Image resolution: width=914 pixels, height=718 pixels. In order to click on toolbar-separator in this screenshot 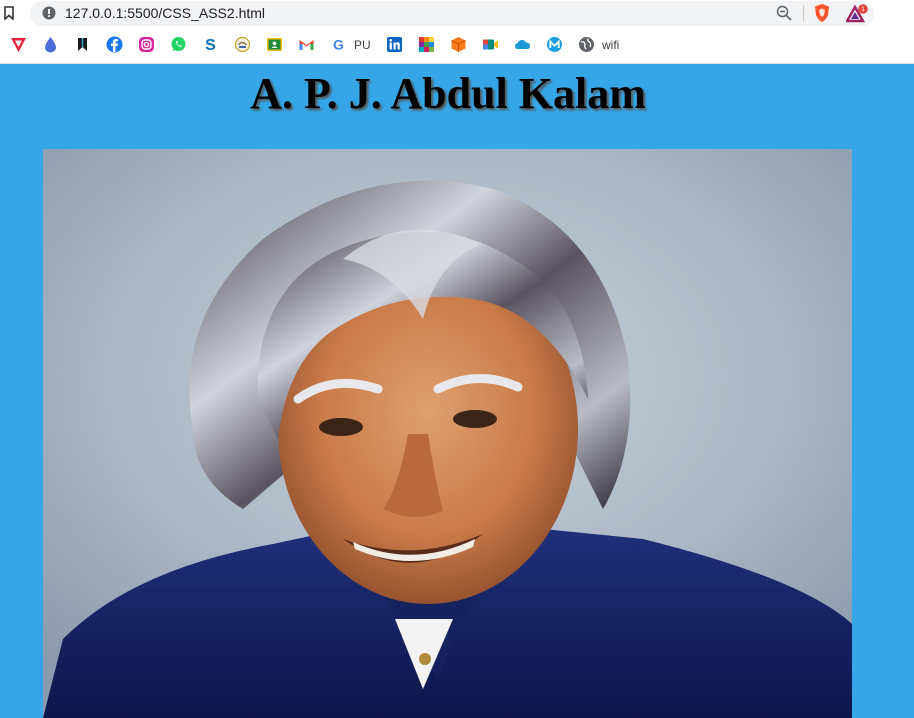, I will do `click(803, 13)`.